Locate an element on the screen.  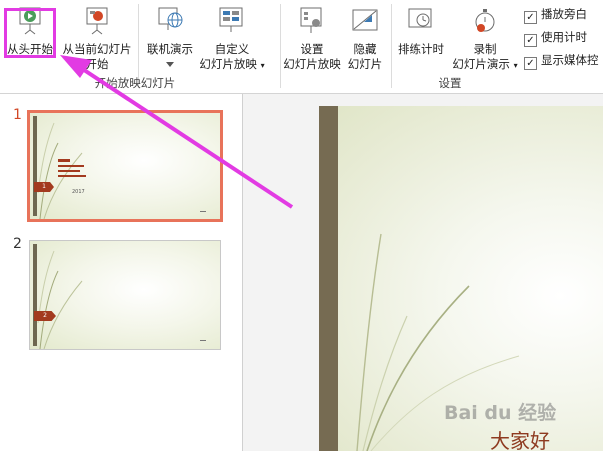
group-label-setup: 设置 is located at coordinates (450, 83).